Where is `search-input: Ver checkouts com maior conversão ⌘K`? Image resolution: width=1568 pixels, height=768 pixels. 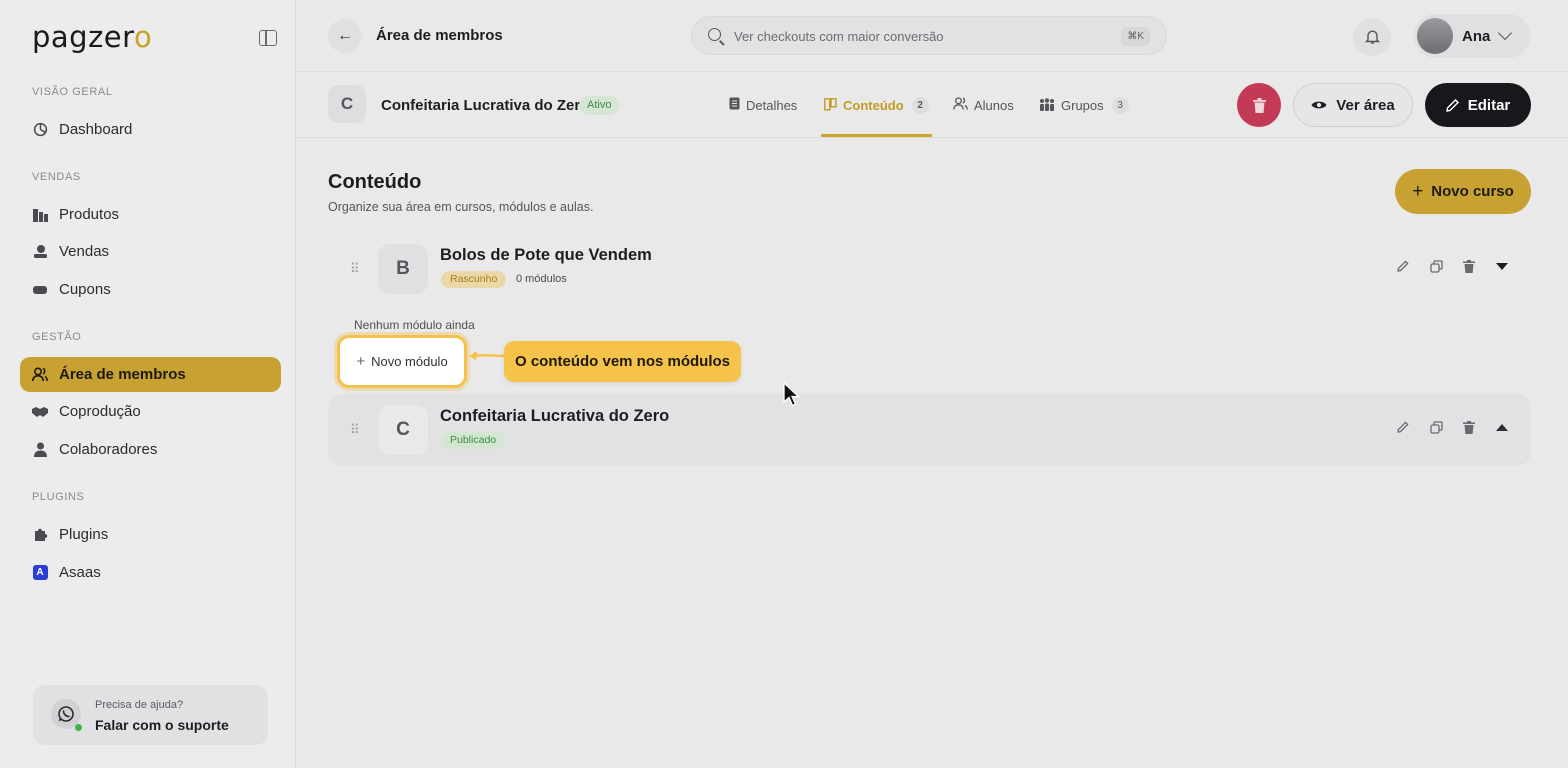
search-input: Ver checkouts com maior conversão ⌘K is located at coordinates (929, 35).